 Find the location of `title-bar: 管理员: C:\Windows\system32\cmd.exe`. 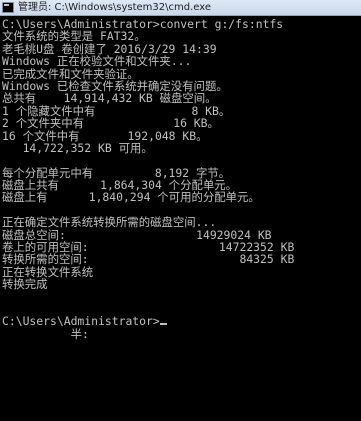

title-bar: 管理员: C:\Windows\system32\cmd.exe is located at coordinates (180, 8).